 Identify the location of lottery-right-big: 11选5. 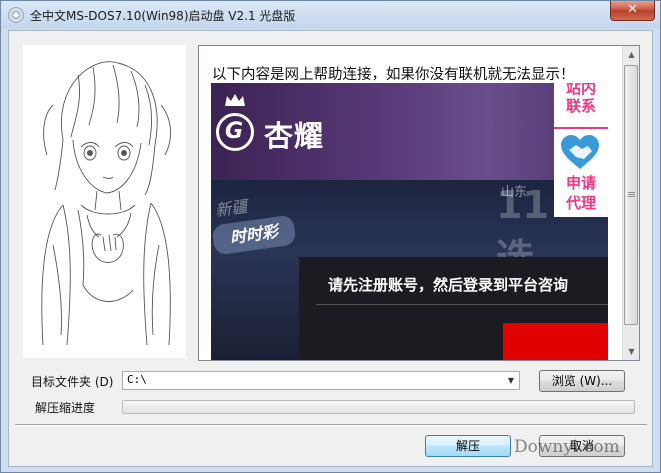
(522, 254).